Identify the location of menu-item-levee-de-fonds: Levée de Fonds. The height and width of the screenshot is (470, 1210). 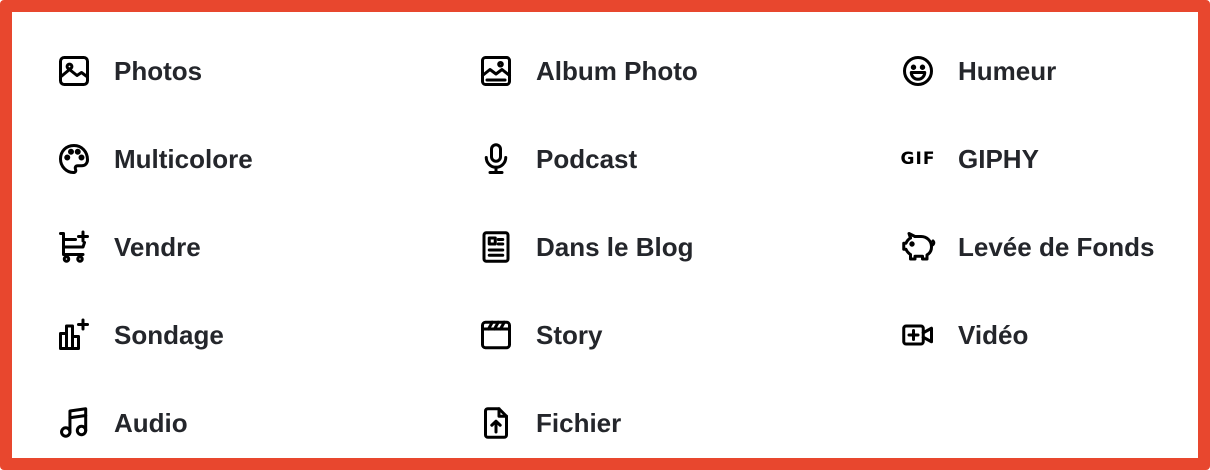
(1027, 247).